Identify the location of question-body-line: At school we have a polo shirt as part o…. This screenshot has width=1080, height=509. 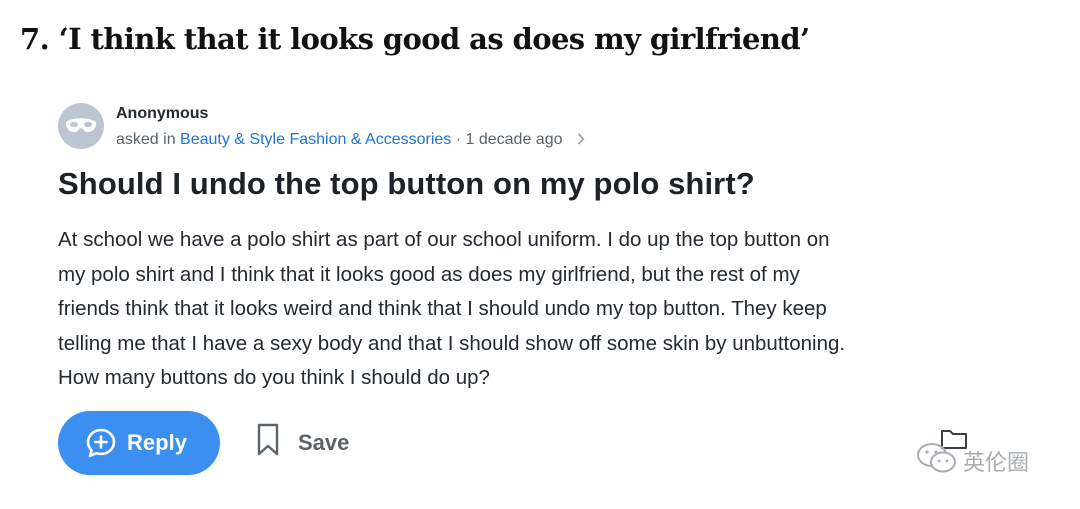
(444, 239).